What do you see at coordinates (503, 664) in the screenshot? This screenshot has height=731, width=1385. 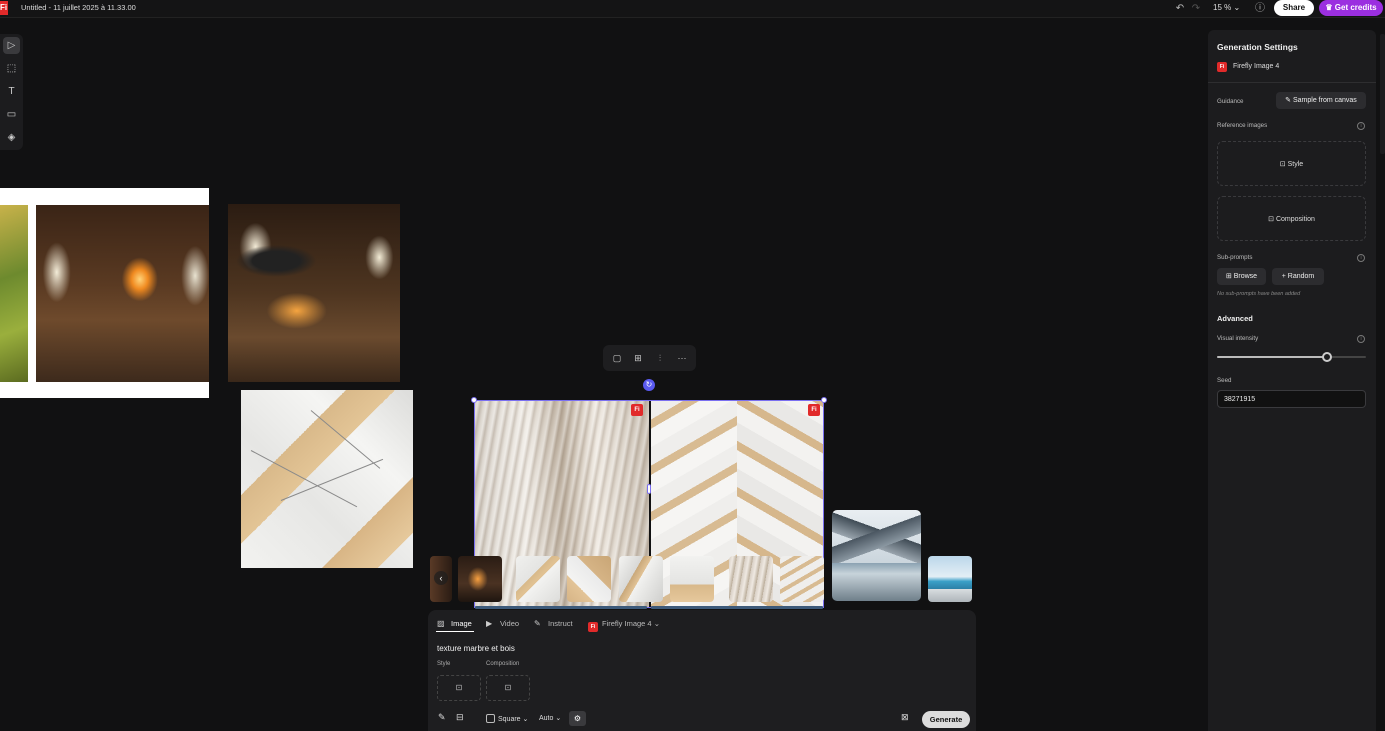 I see `composition-label: Composition` at bounding box center [503, 664].